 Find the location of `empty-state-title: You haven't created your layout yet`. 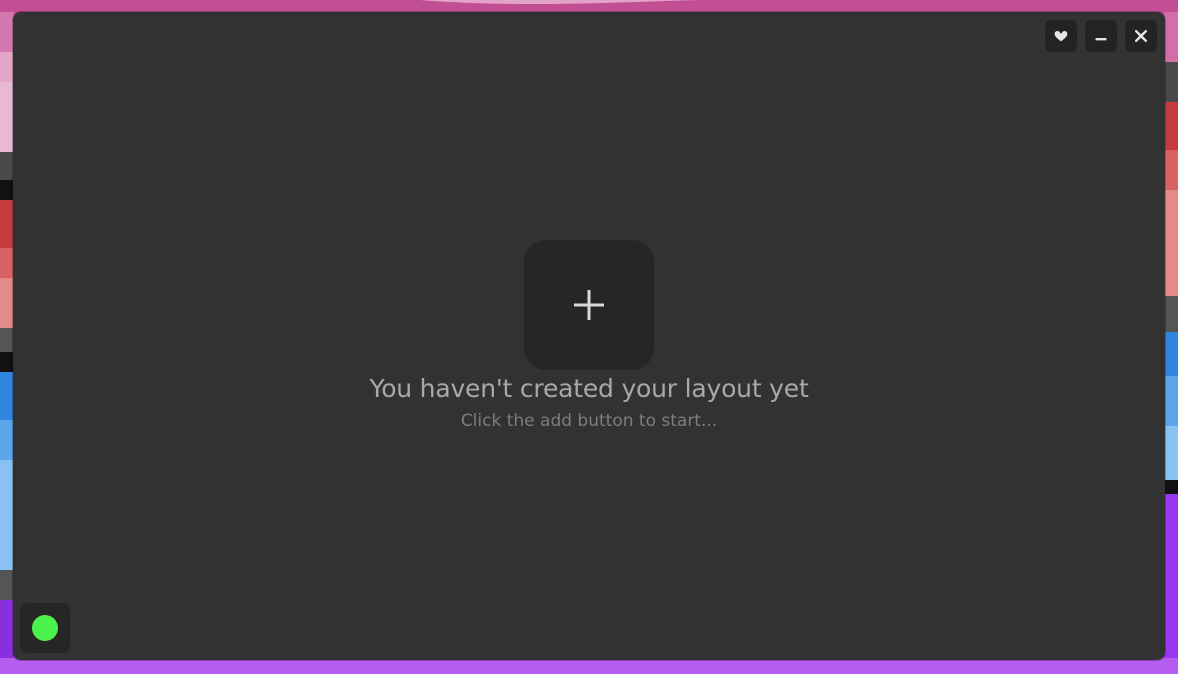

empty-state-title: You haven't created your layout yet is located at coordinates (589, 388).